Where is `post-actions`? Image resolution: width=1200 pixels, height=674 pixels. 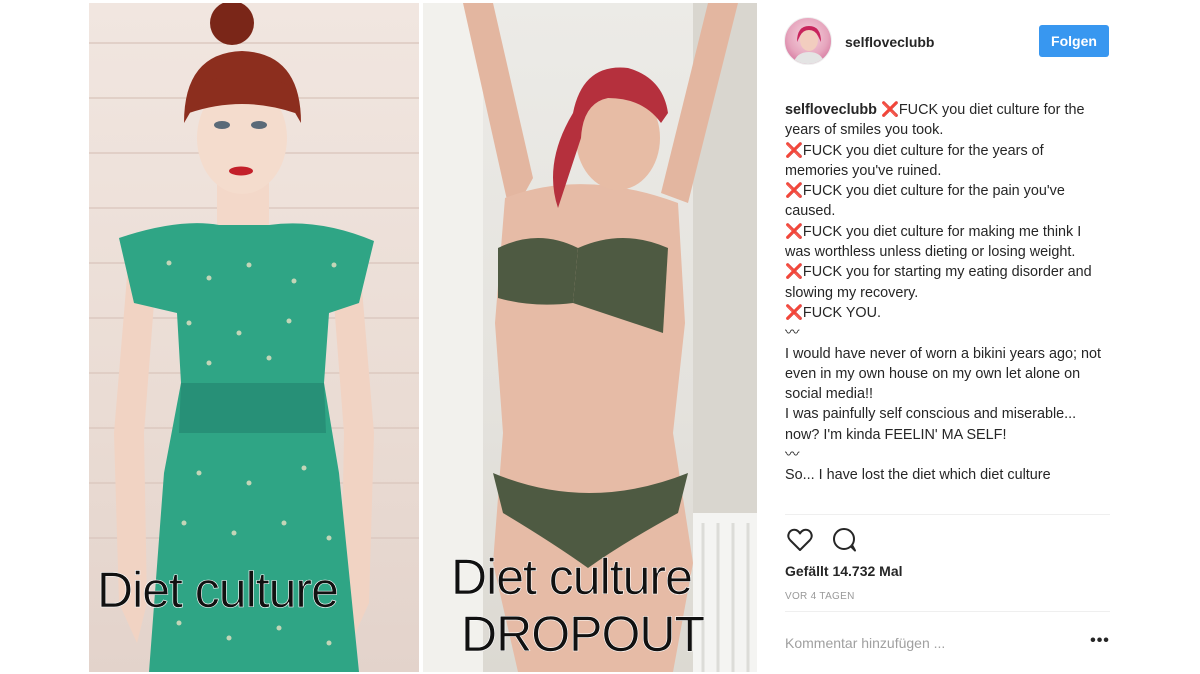 post-actions is located at coordinates (885, 540).